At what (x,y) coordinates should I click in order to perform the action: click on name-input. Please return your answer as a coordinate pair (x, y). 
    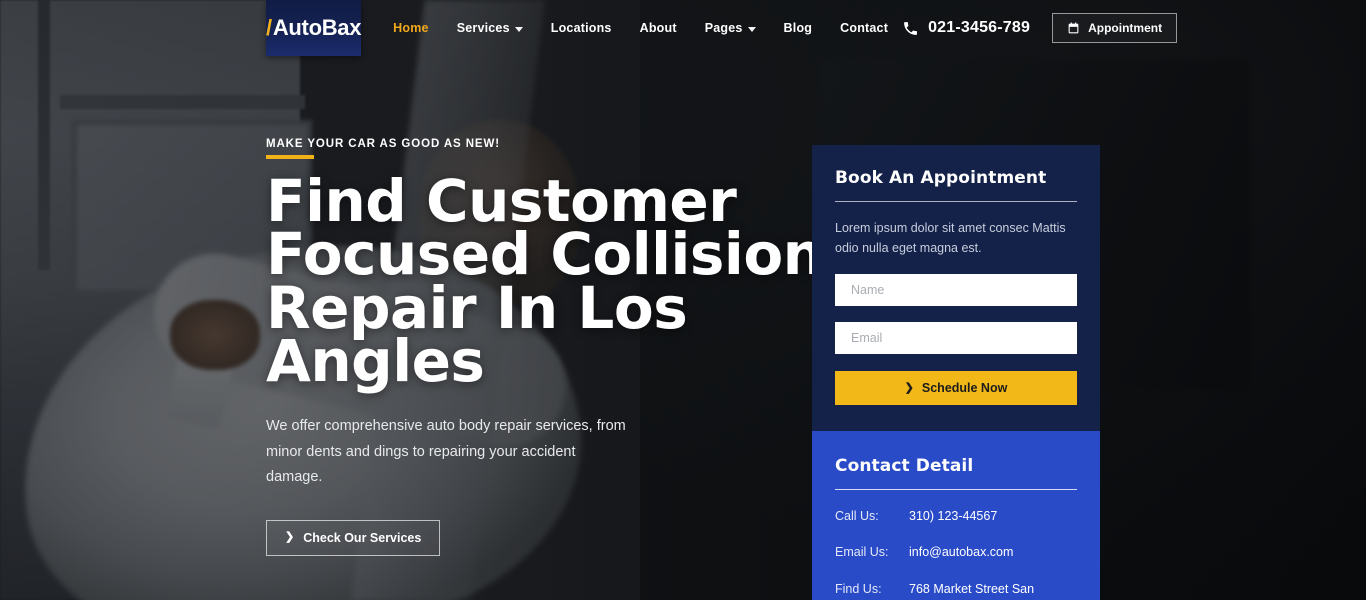
    Looking at the image, I should click on (956, 290).